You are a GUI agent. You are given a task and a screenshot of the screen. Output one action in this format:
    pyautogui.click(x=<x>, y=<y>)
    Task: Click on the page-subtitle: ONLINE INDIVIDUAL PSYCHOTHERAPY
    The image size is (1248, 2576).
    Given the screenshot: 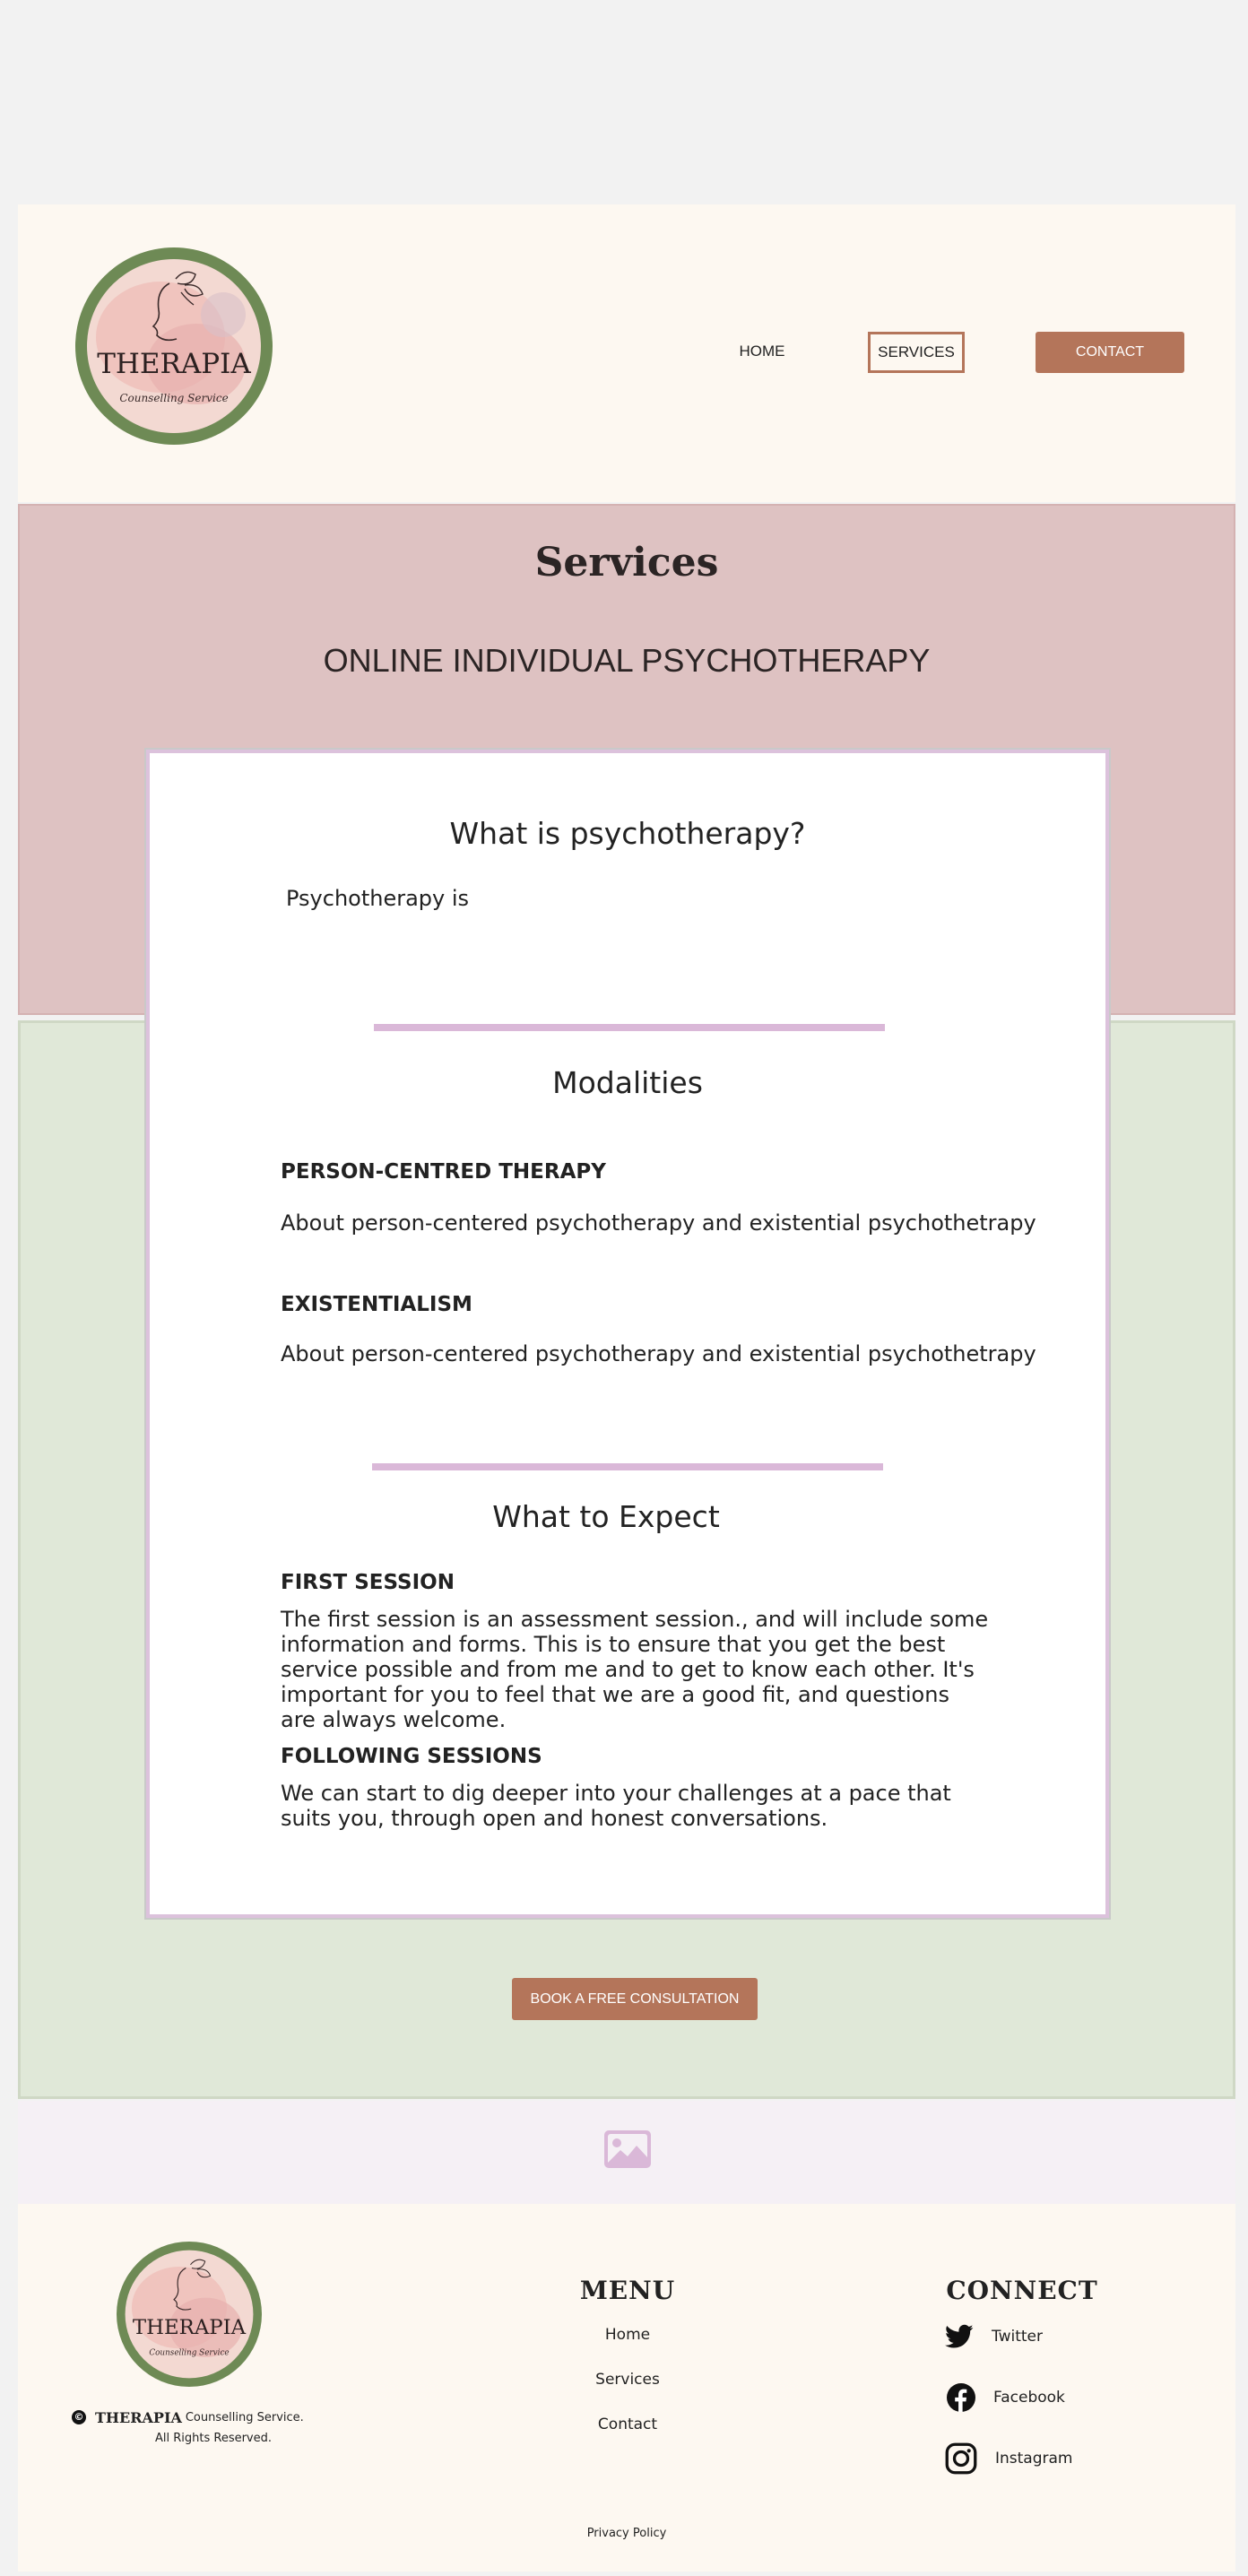 What is the action you would take?
    pyautogui.click(x=627, y=660)
    